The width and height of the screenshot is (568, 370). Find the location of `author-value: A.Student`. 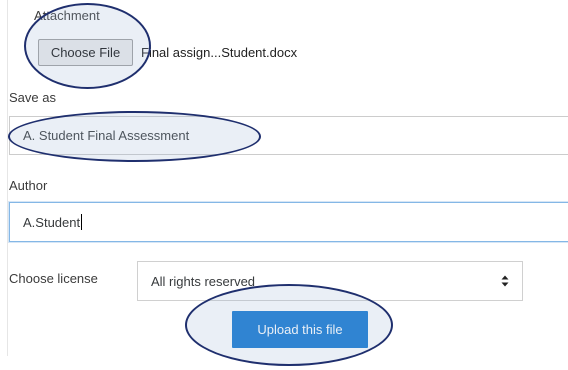

author-value: A.Student is located at coordinates (52, 222).